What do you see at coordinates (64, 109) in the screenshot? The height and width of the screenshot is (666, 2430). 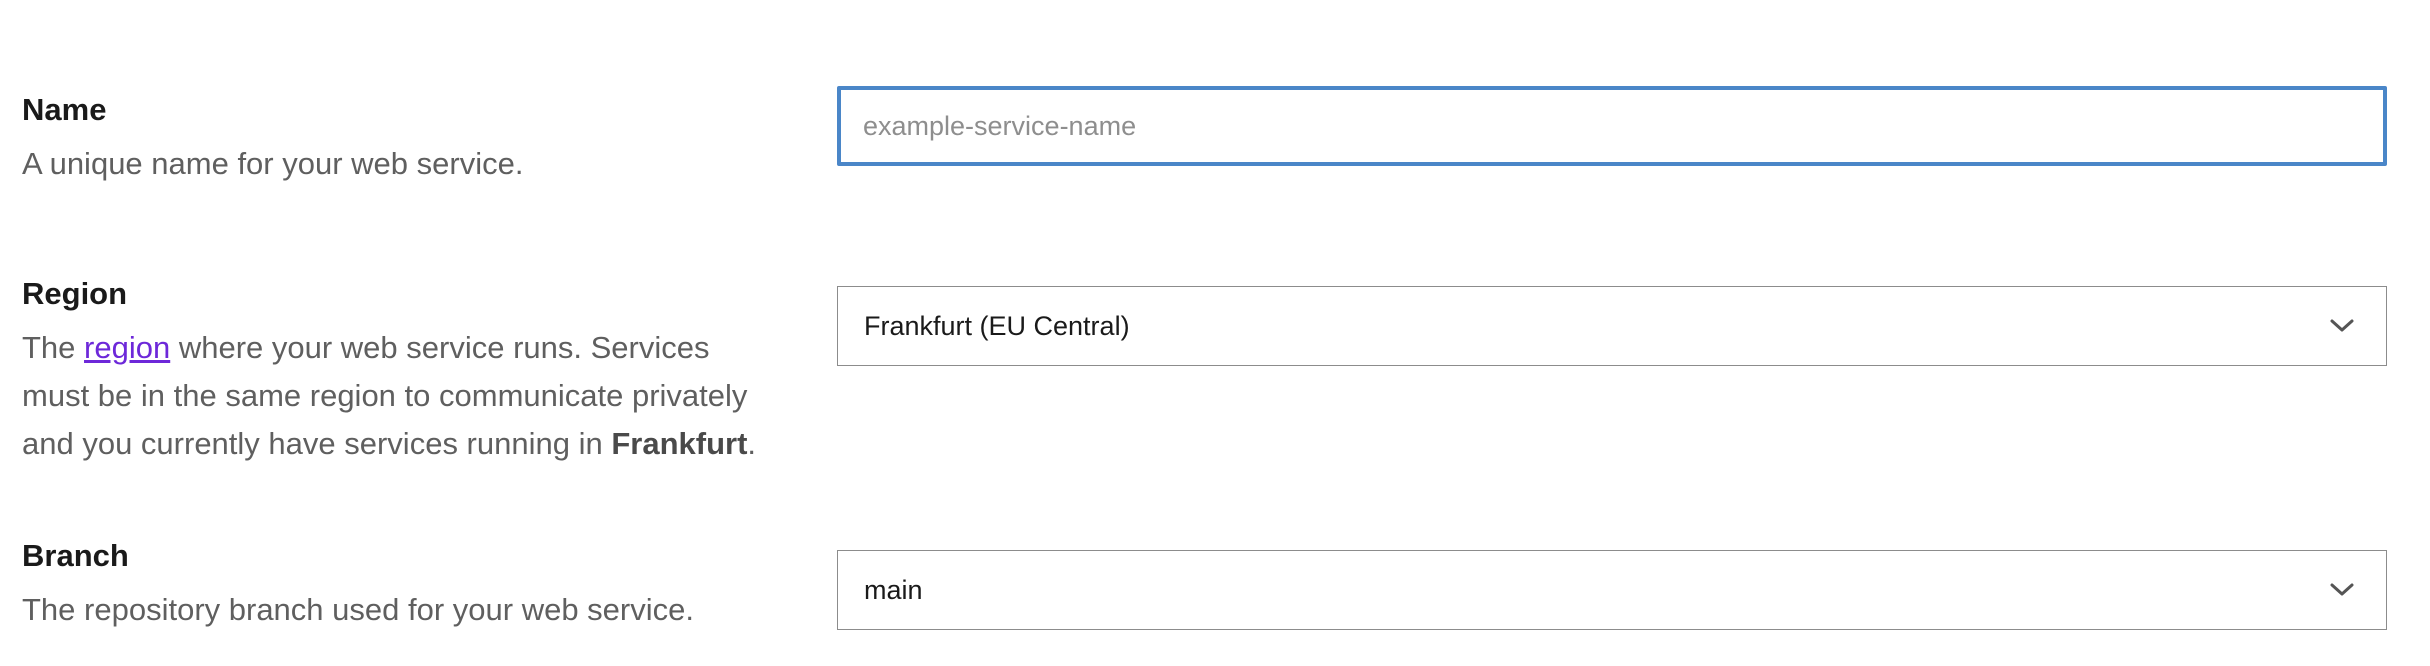 I see `name-title: Name` at bounding box center [64, 109].